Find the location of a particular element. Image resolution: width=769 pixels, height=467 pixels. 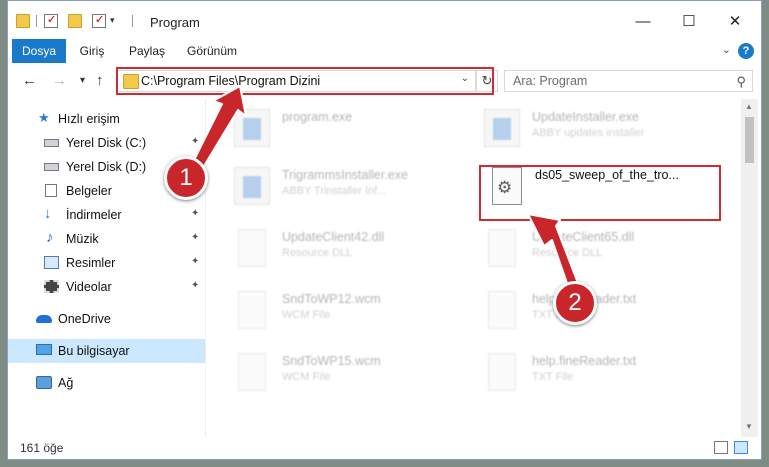

sidebar-item-label: Müzik is located at coordinates (82, 239).